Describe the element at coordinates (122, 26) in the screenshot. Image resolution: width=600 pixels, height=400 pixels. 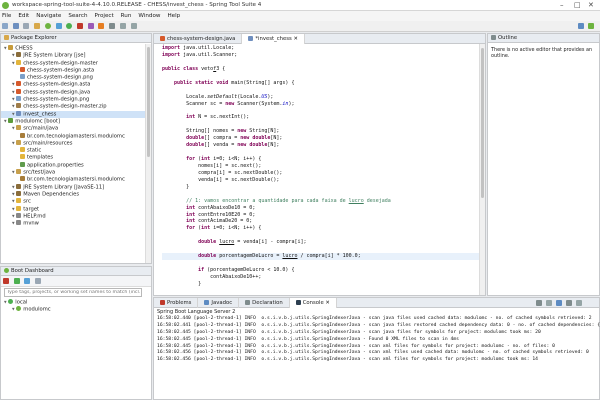
I see `back-icon` at that location.